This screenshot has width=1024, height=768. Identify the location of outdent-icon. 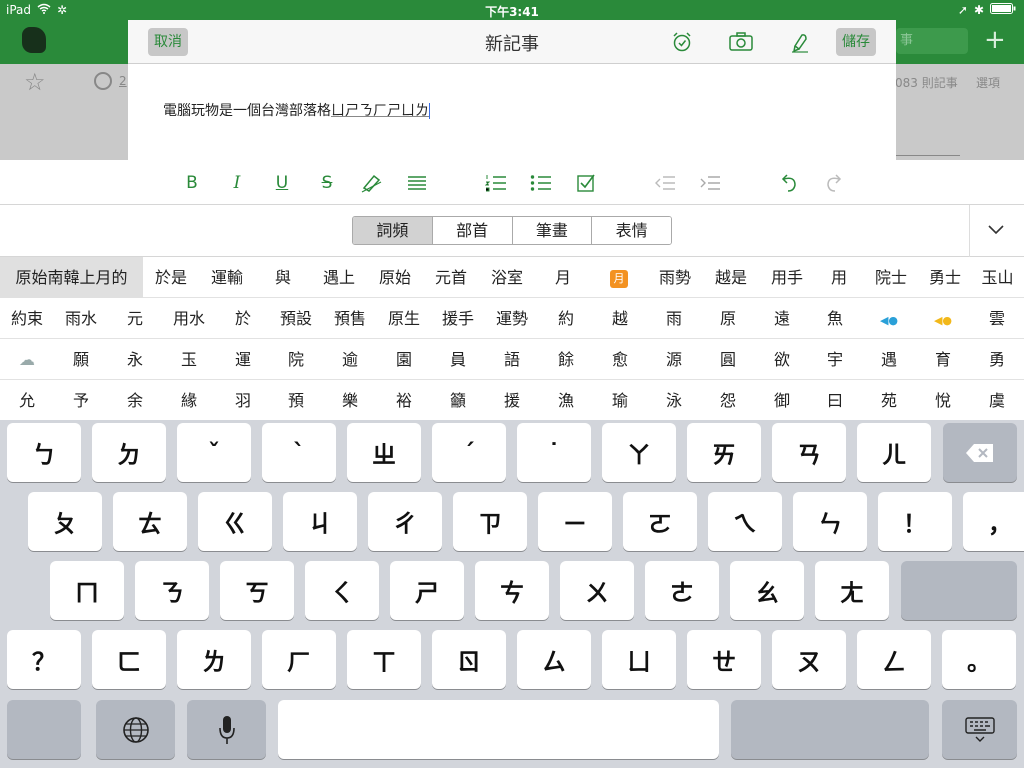
(665, 183).